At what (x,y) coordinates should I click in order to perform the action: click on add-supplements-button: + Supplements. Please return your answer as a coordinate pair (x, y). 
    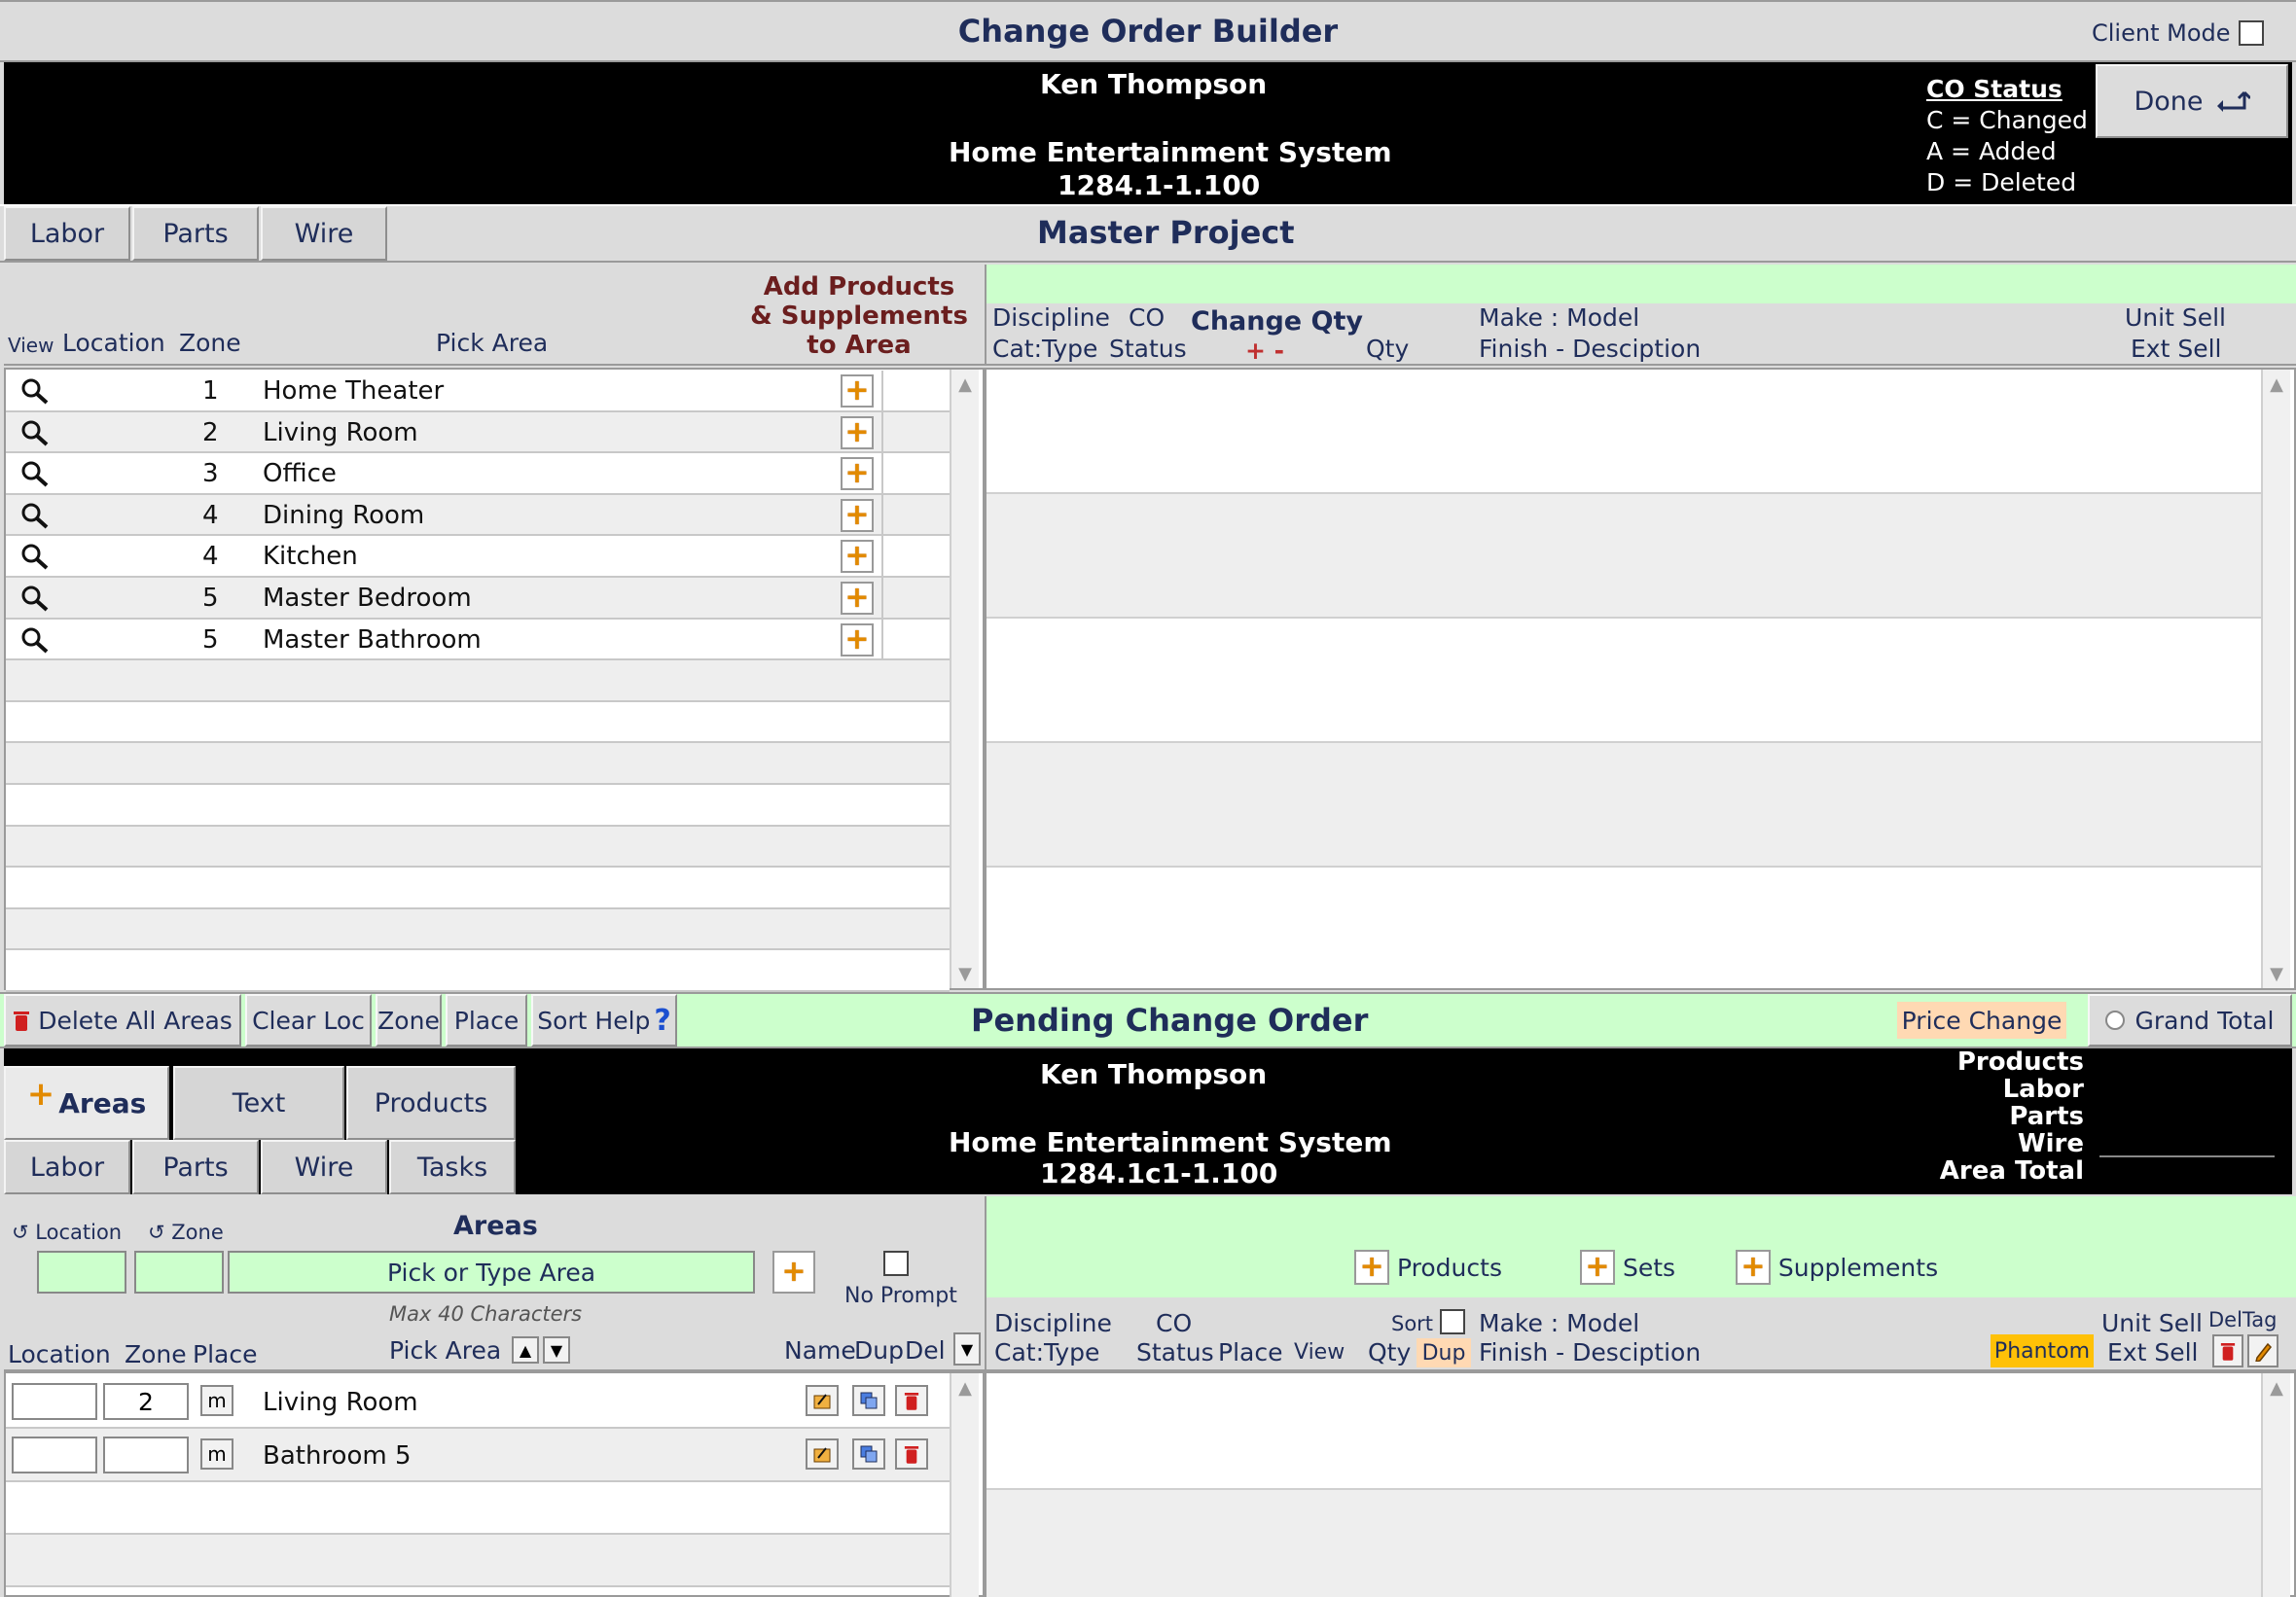
    Looking at the image, I should click on (1837, 1267).